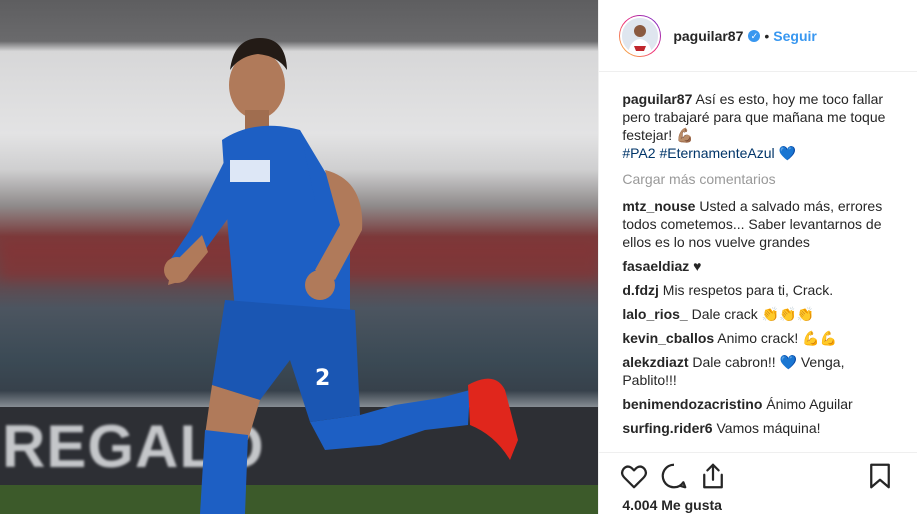 Image resolution: width=917 pixels, height=515 pixels. What do you see at coordinates (748, 290) in the screenshot?
I see `comment-text: Mis respetos para ti, Crack.` at bounding box center [748, 290].